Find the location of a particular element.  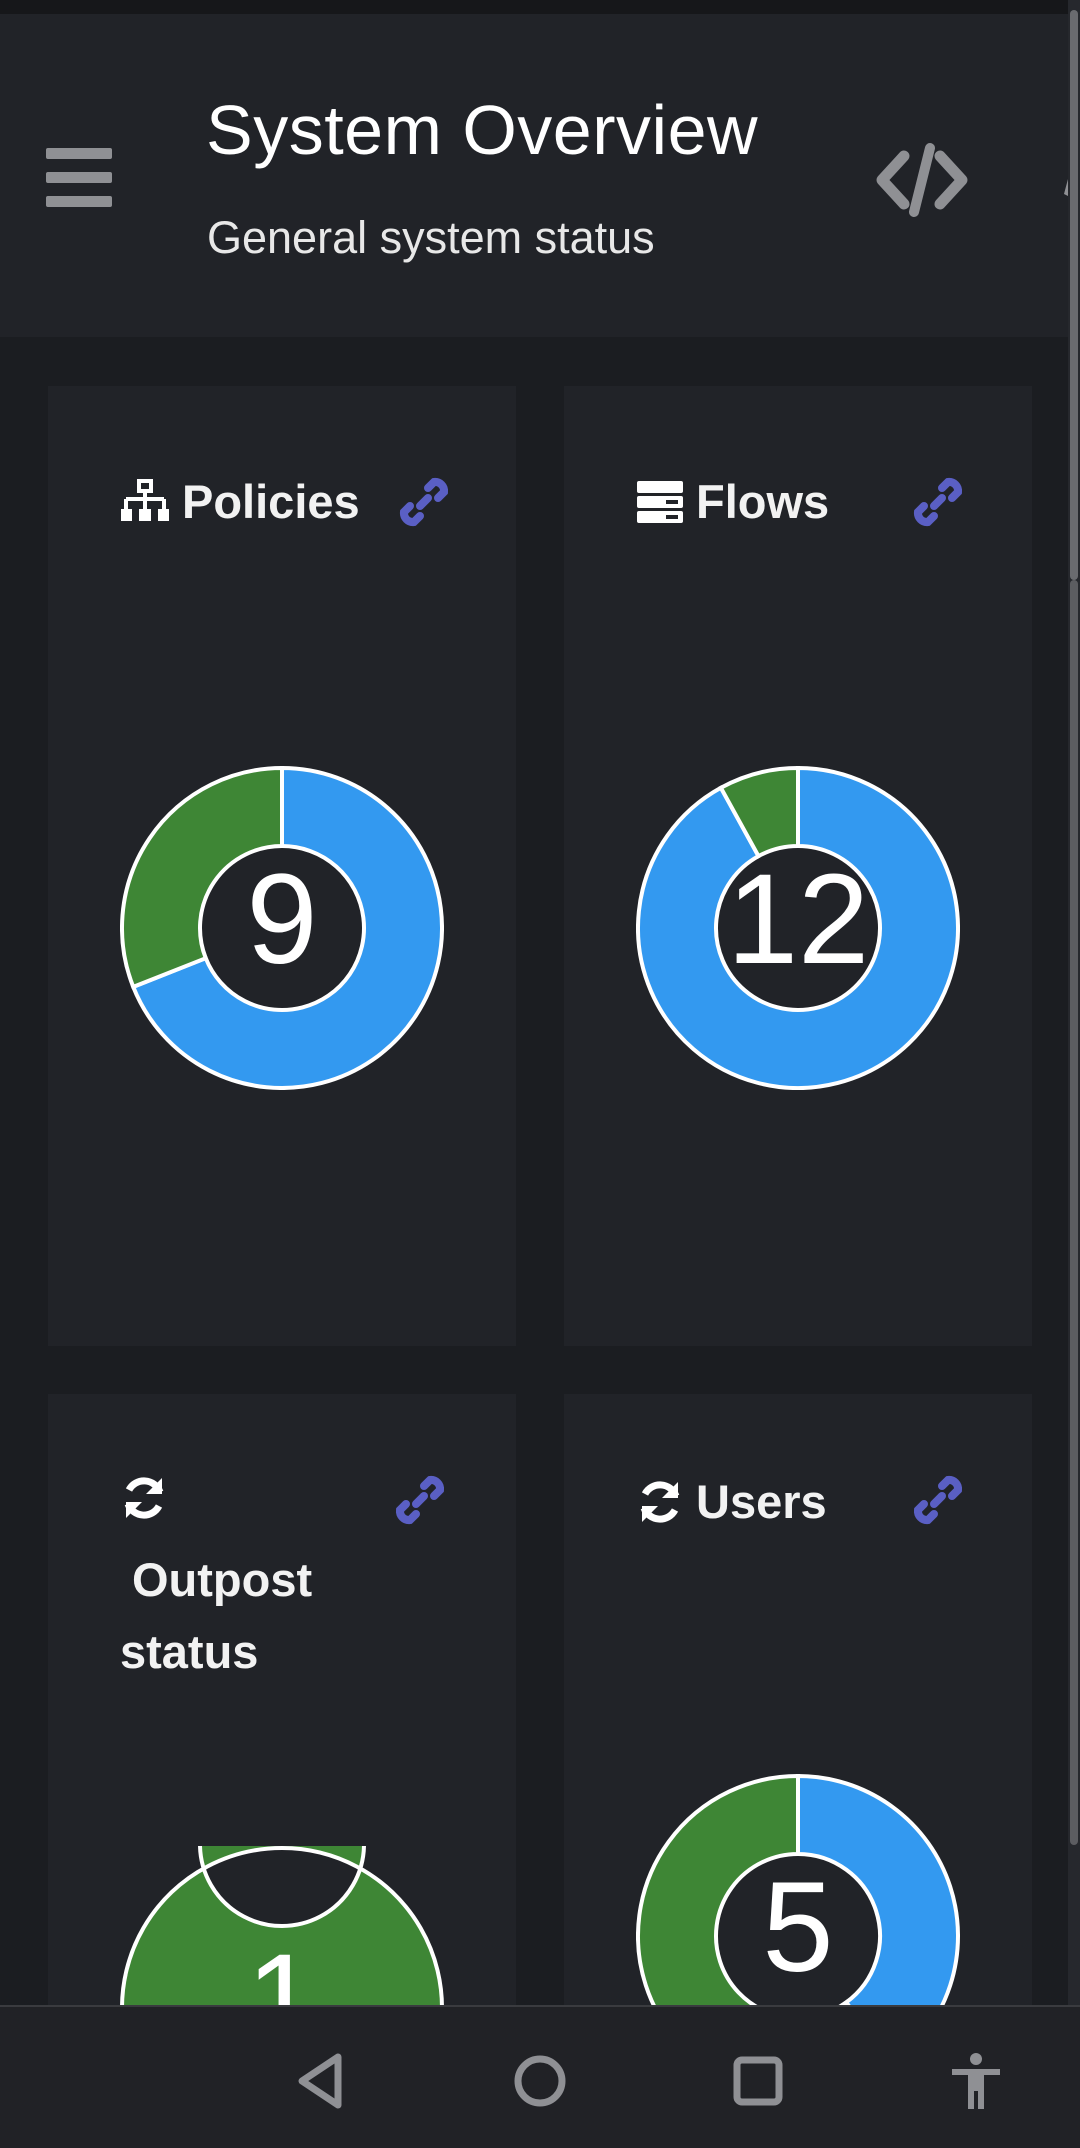

status-bar is located at coordinates (540, 7).